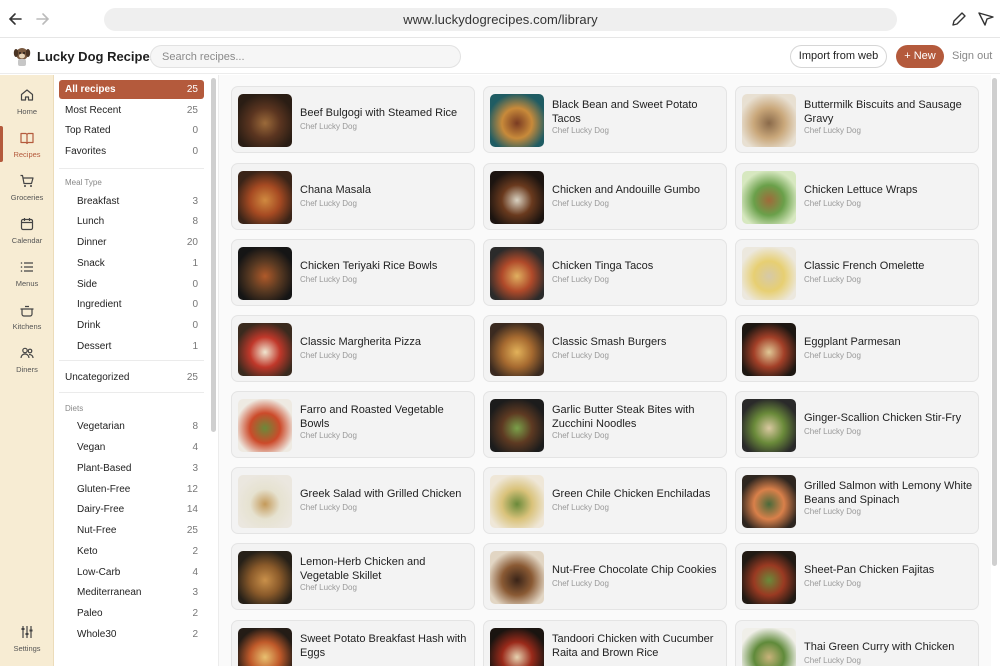 The height and width of the screenshot is (666, 1000). I want to click on diet-plant-based: Plant-Based 3, so click(131, 468).